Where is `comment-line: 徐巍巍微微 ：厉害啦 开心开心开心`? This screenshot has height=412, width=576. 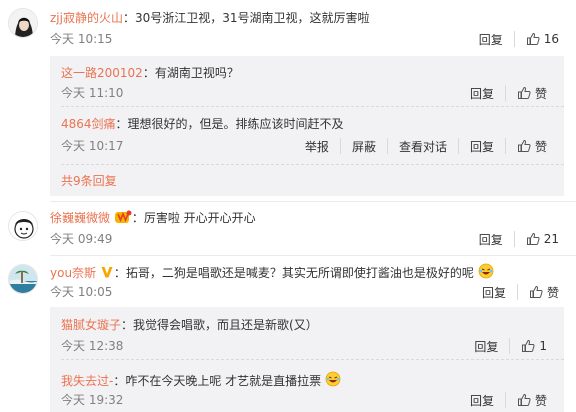 comment-line: 徐巍巍微微 ：厉害啦 开心开心开心 is located at coordinates (153, 218).